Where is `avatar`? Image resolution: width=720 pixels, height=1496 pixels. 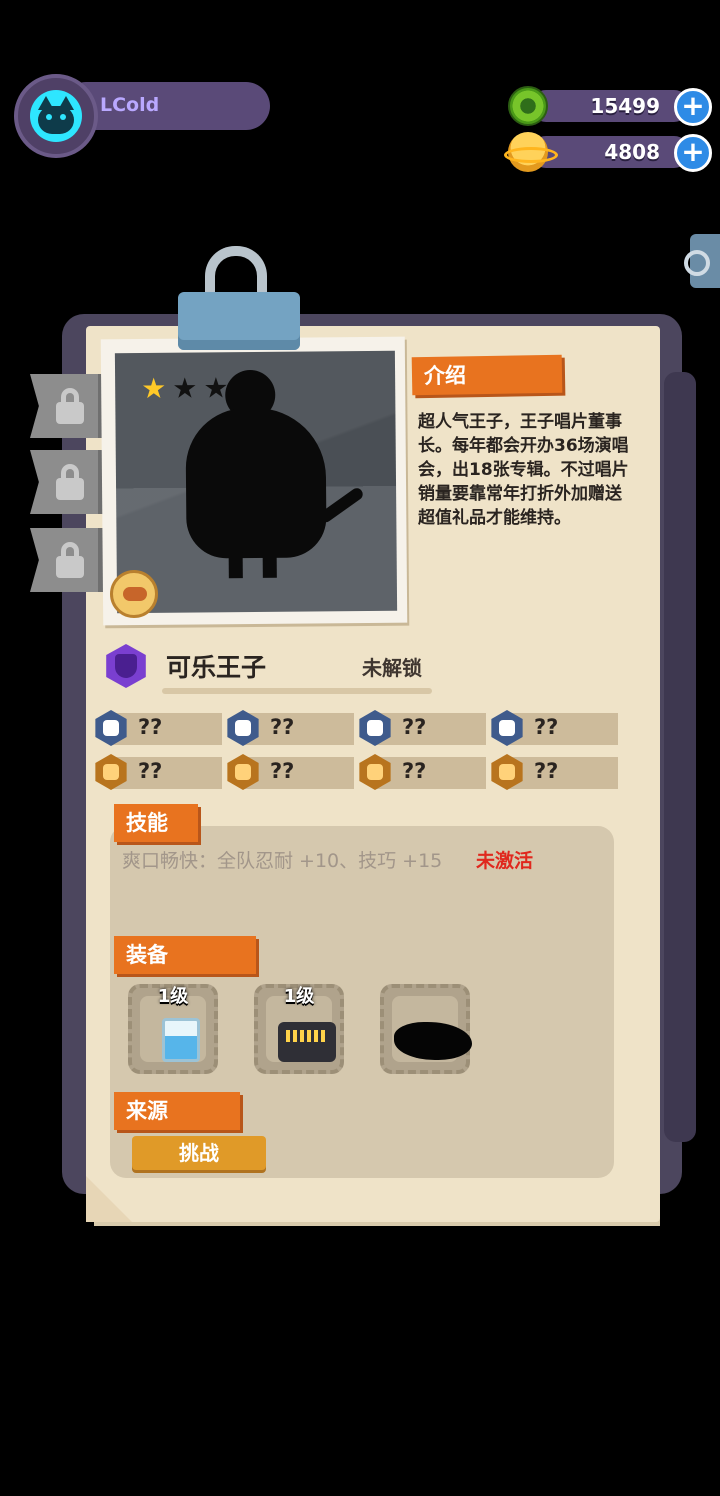 avatar is located at coordinates (56, 116).